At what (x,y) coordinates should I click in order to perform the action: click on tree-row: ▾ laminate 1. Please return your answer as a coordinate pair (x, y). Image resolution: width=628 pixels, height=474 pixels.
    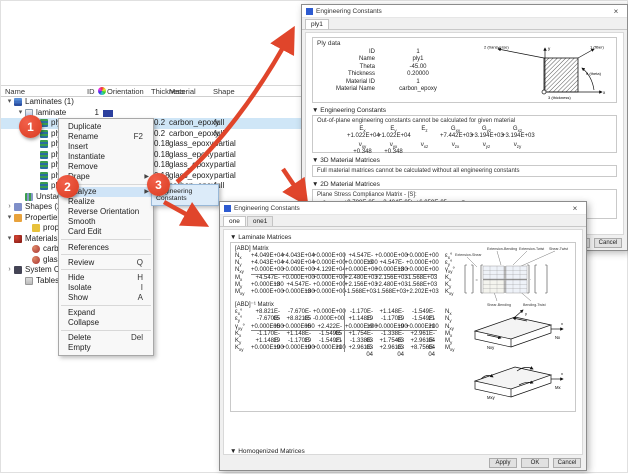
    Looking at the image, I should click on (168, 113).